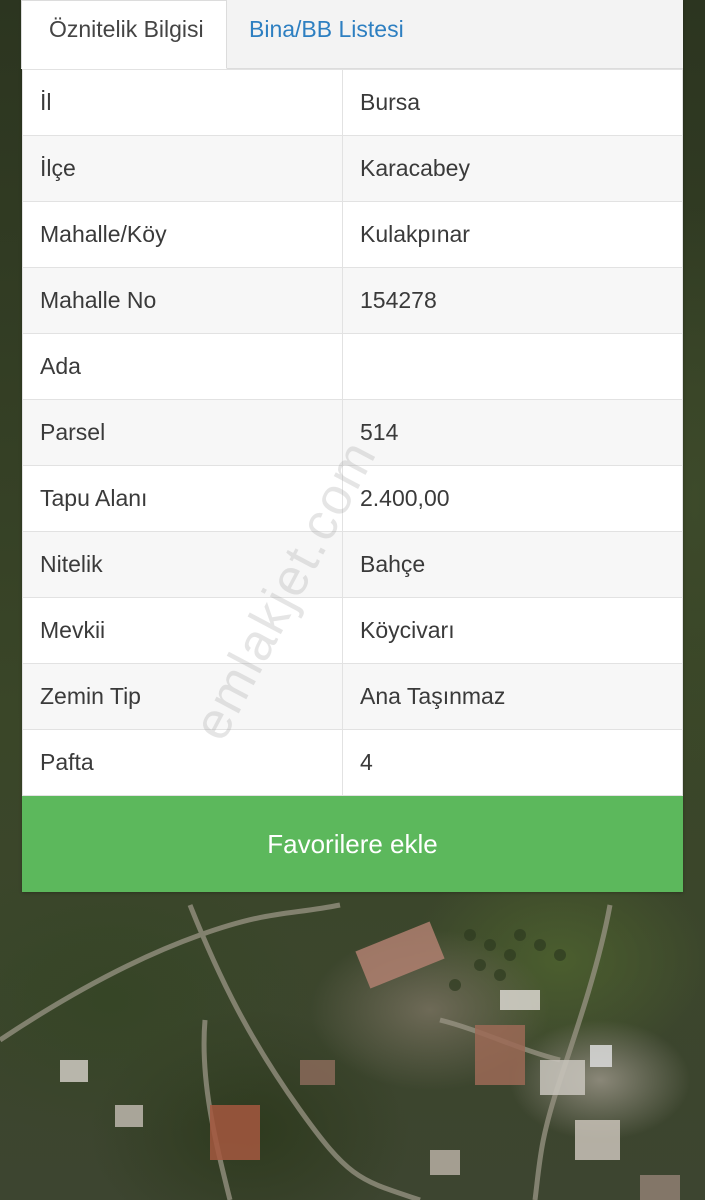  What do you see at coordinates (352, 844) in the screenshot?
I see `add-to-favorites-button: Favorilere ekle` at bounding box center [352, 844].